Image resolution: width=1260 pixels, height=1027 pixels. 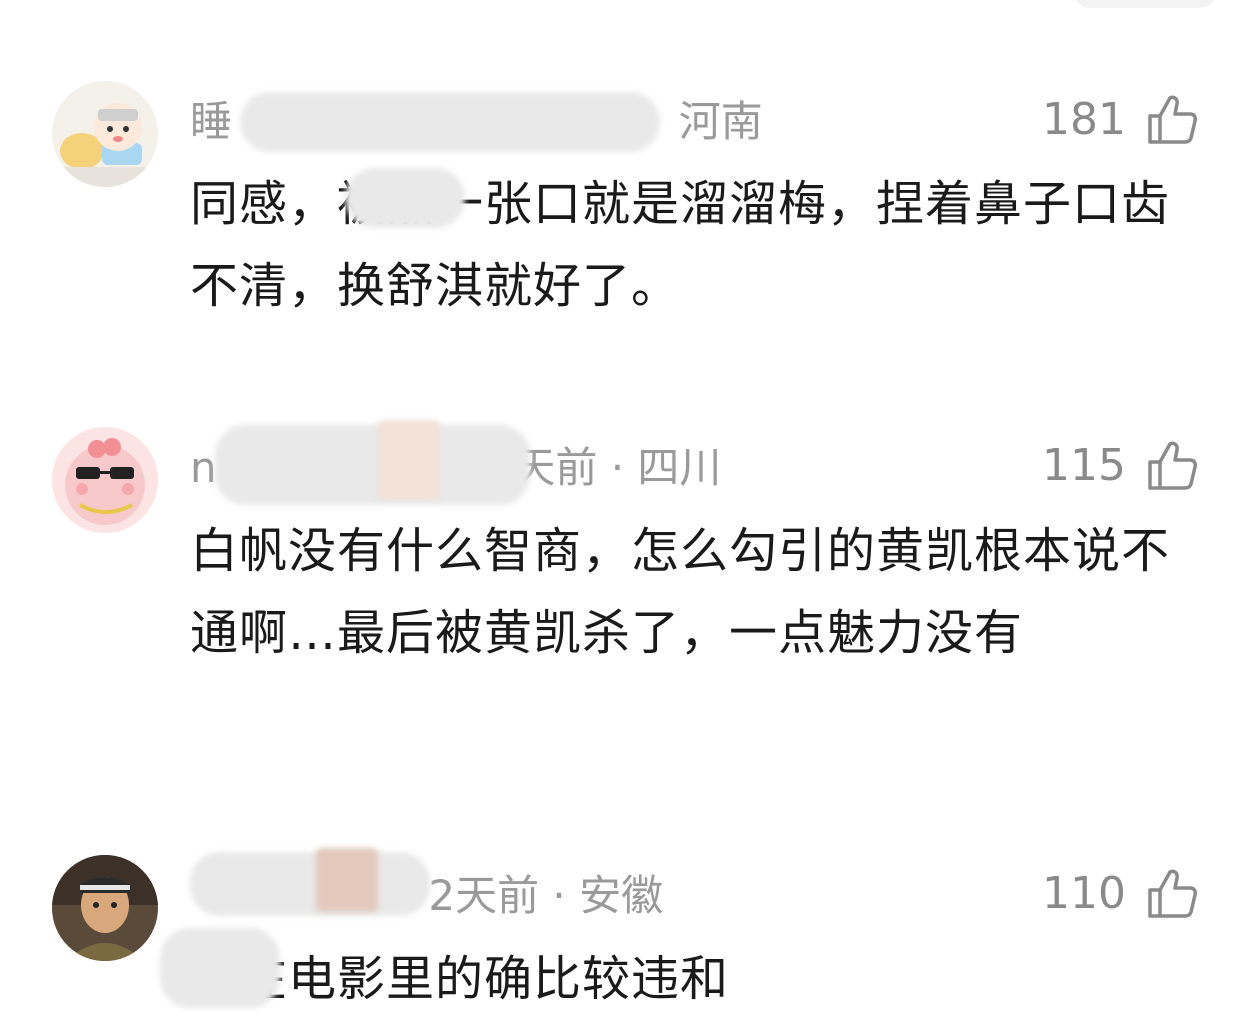 What do you see at coordinates (1084, 893) in the screenshot?
I see `like-count: 110` at bounding box center [1084, 893].